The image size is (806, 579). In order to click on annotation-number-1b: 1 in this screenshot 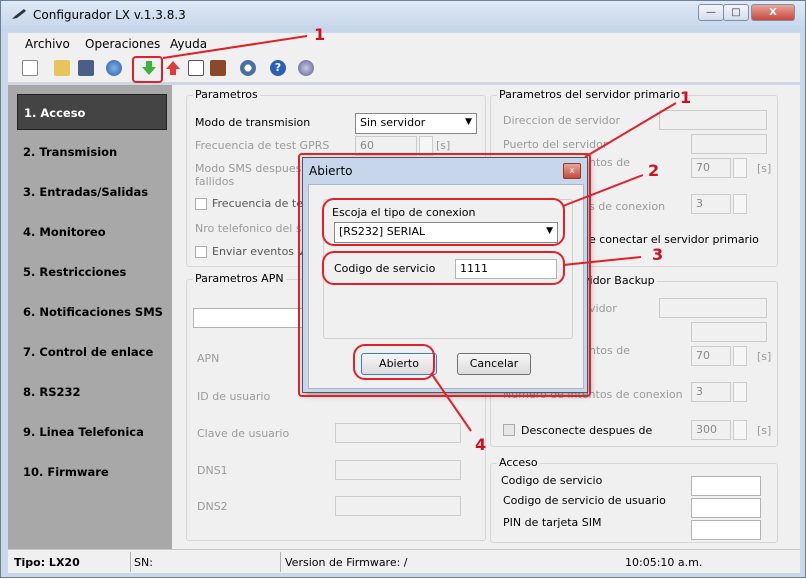, I will do `click(686, 97)`.